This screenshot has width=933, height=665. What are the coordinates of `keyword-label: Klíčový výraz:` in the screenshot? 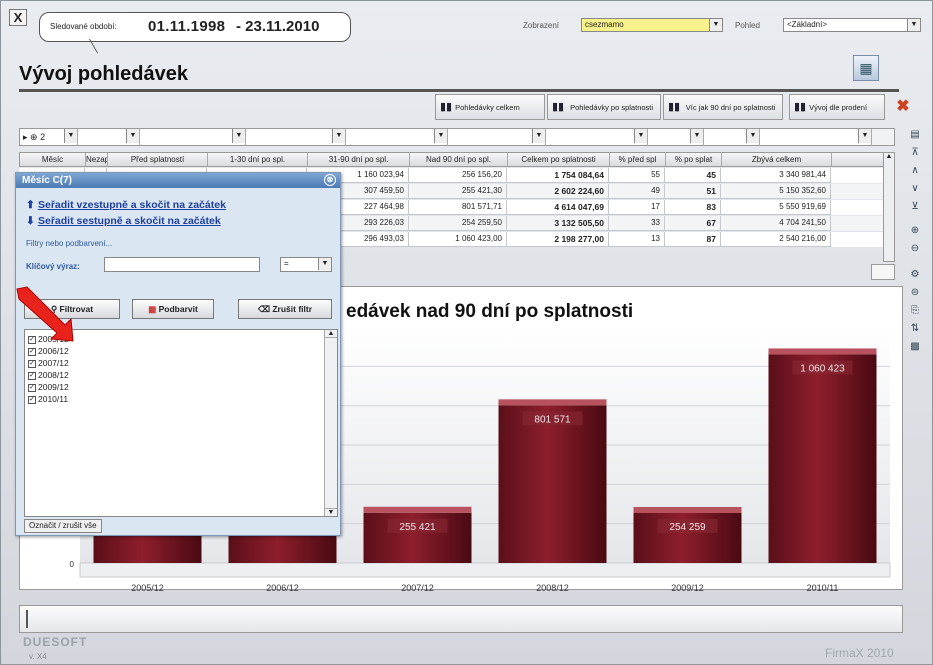 It's located at (53, 266).